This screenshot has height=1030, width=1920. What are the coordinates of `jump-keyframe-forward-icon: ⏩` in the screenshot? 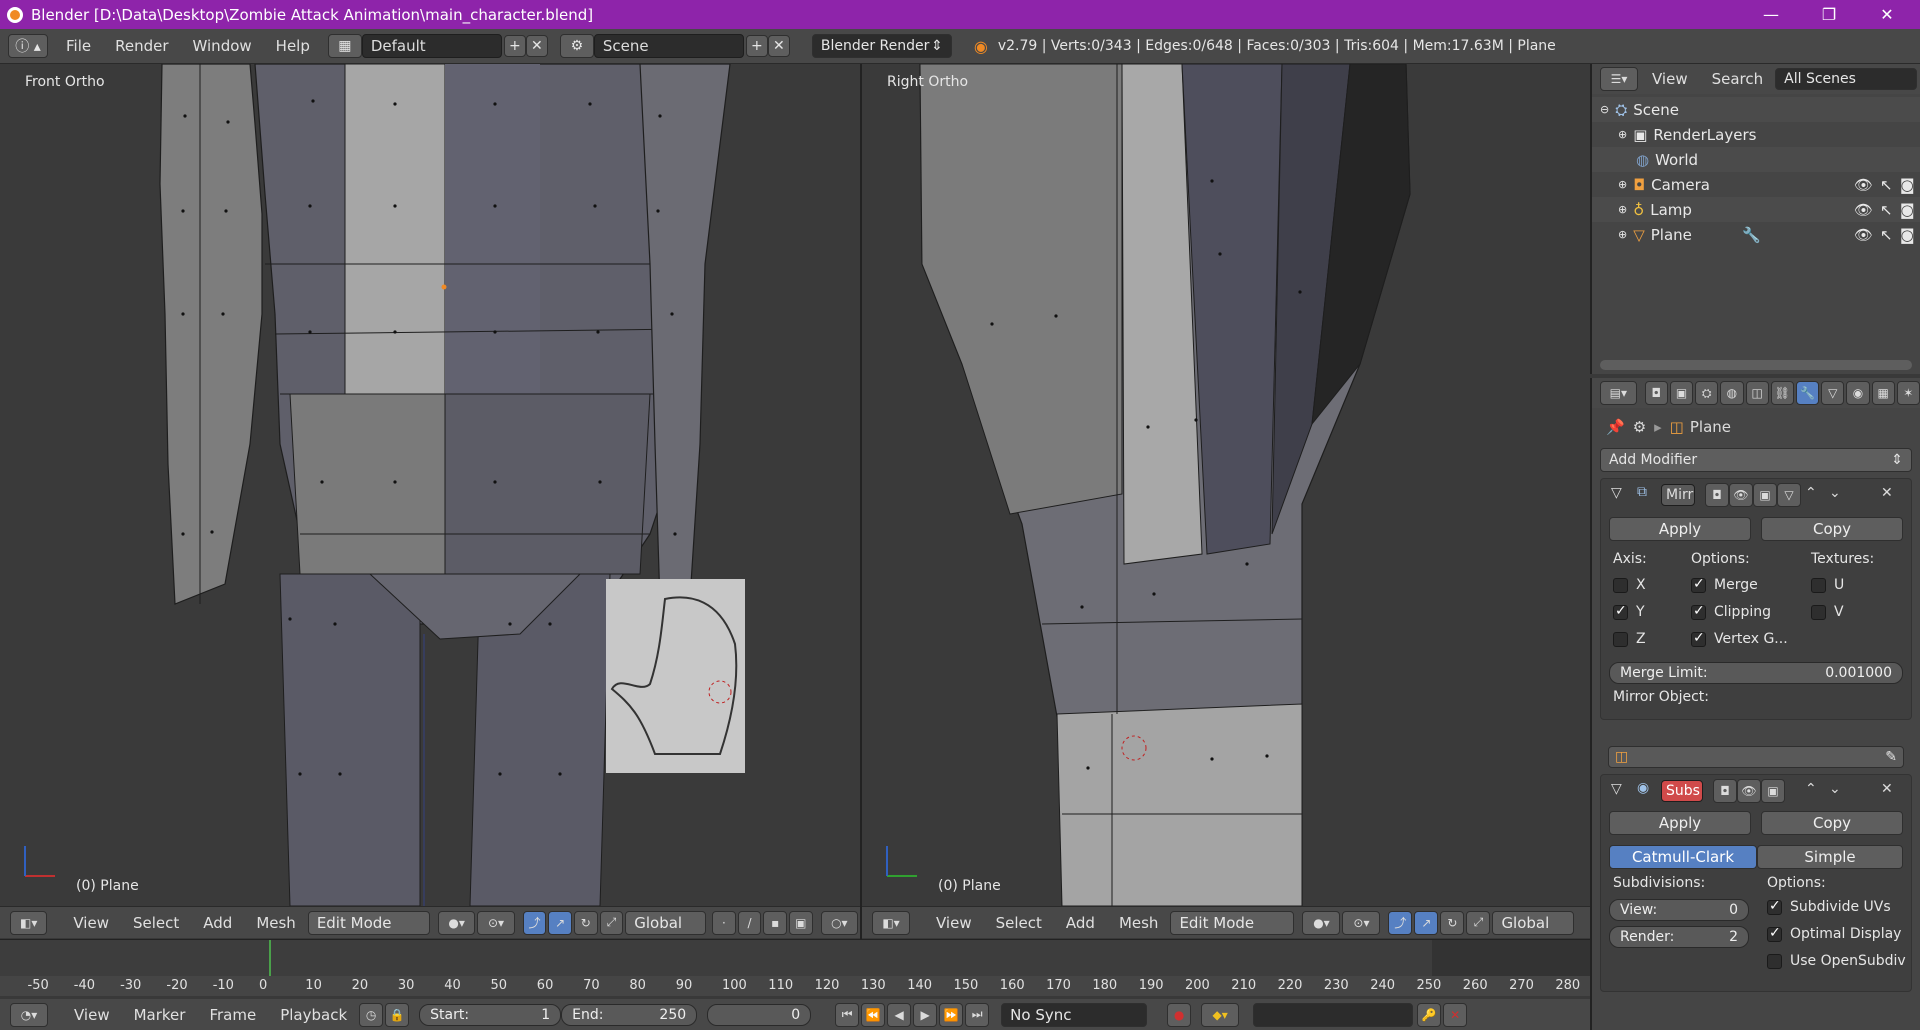 It's located at (951, 1014).